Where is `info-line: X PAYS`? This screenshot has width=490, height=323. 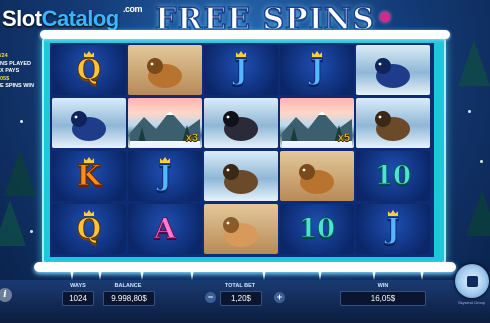 info-line: X PAYS is located at coordinates (10, 71).